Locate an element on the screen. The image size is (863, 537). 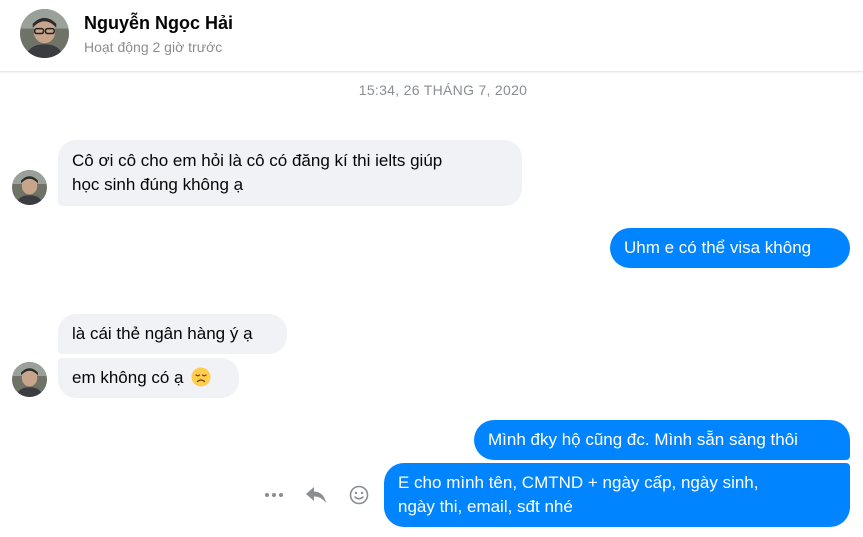
conversation-header: Nguyễn Ngọc Hải Hoạt động 2 giờ trước is located at coordinates (431, 36).